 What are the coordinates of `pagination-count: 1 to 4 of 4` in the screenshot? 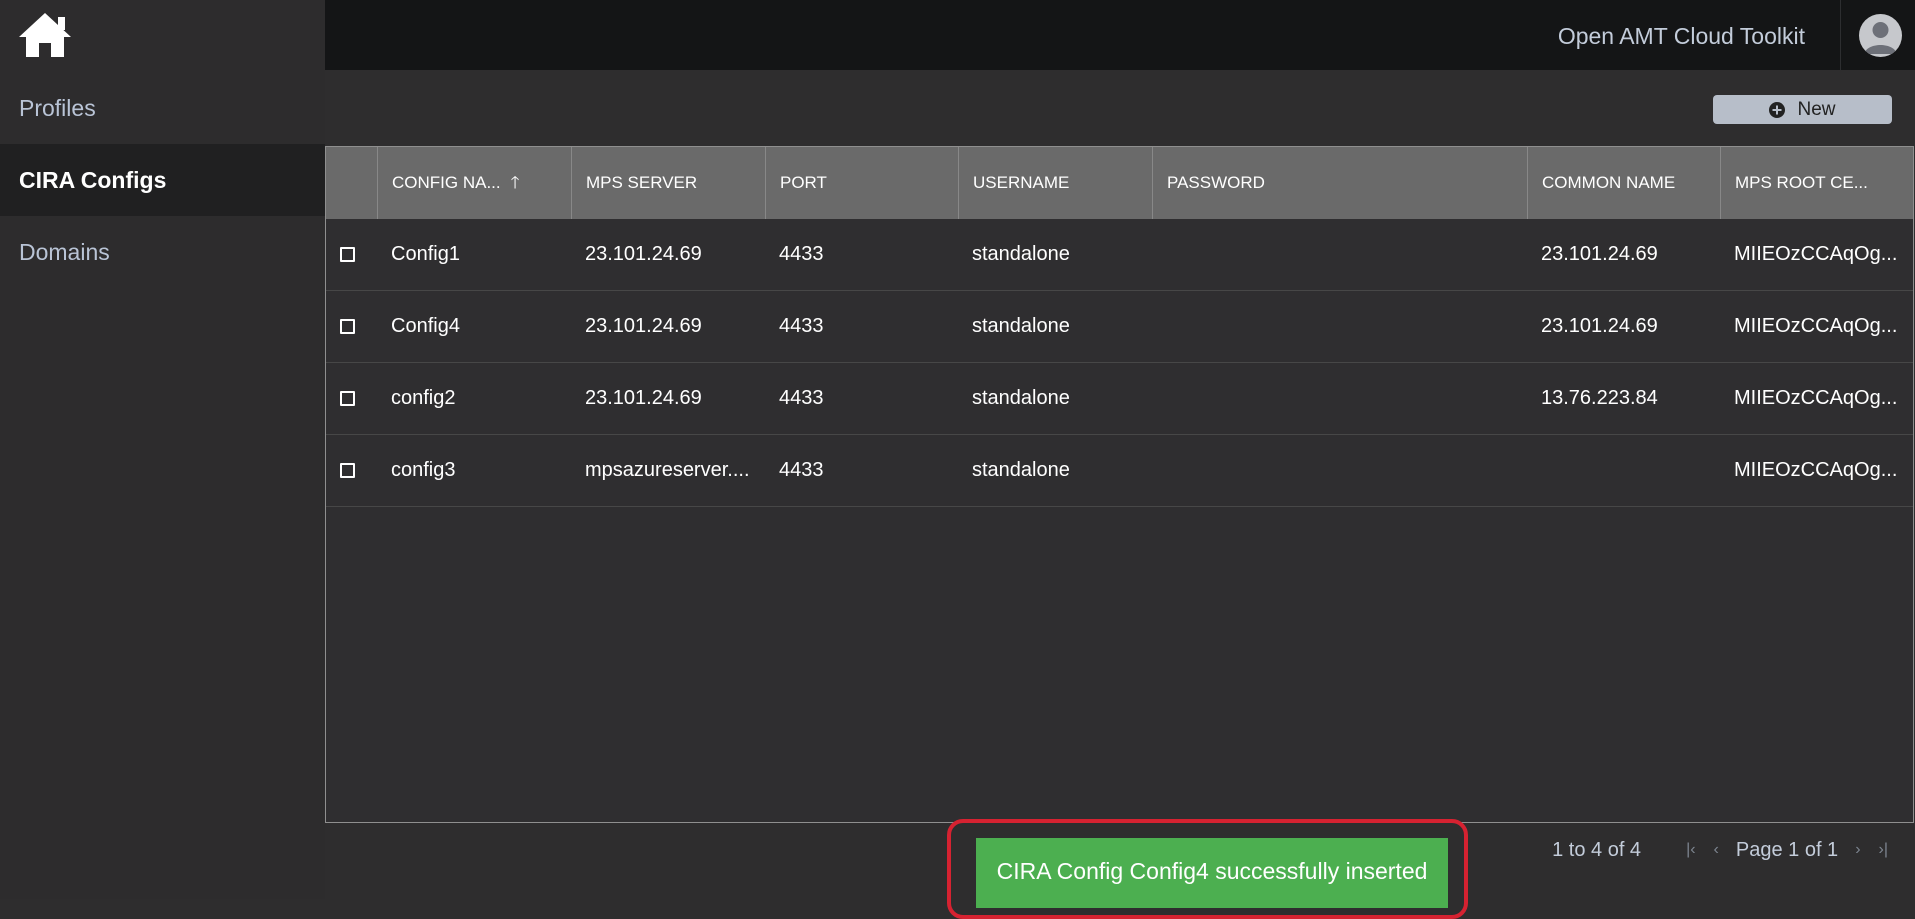 It's located at (1597, 849).